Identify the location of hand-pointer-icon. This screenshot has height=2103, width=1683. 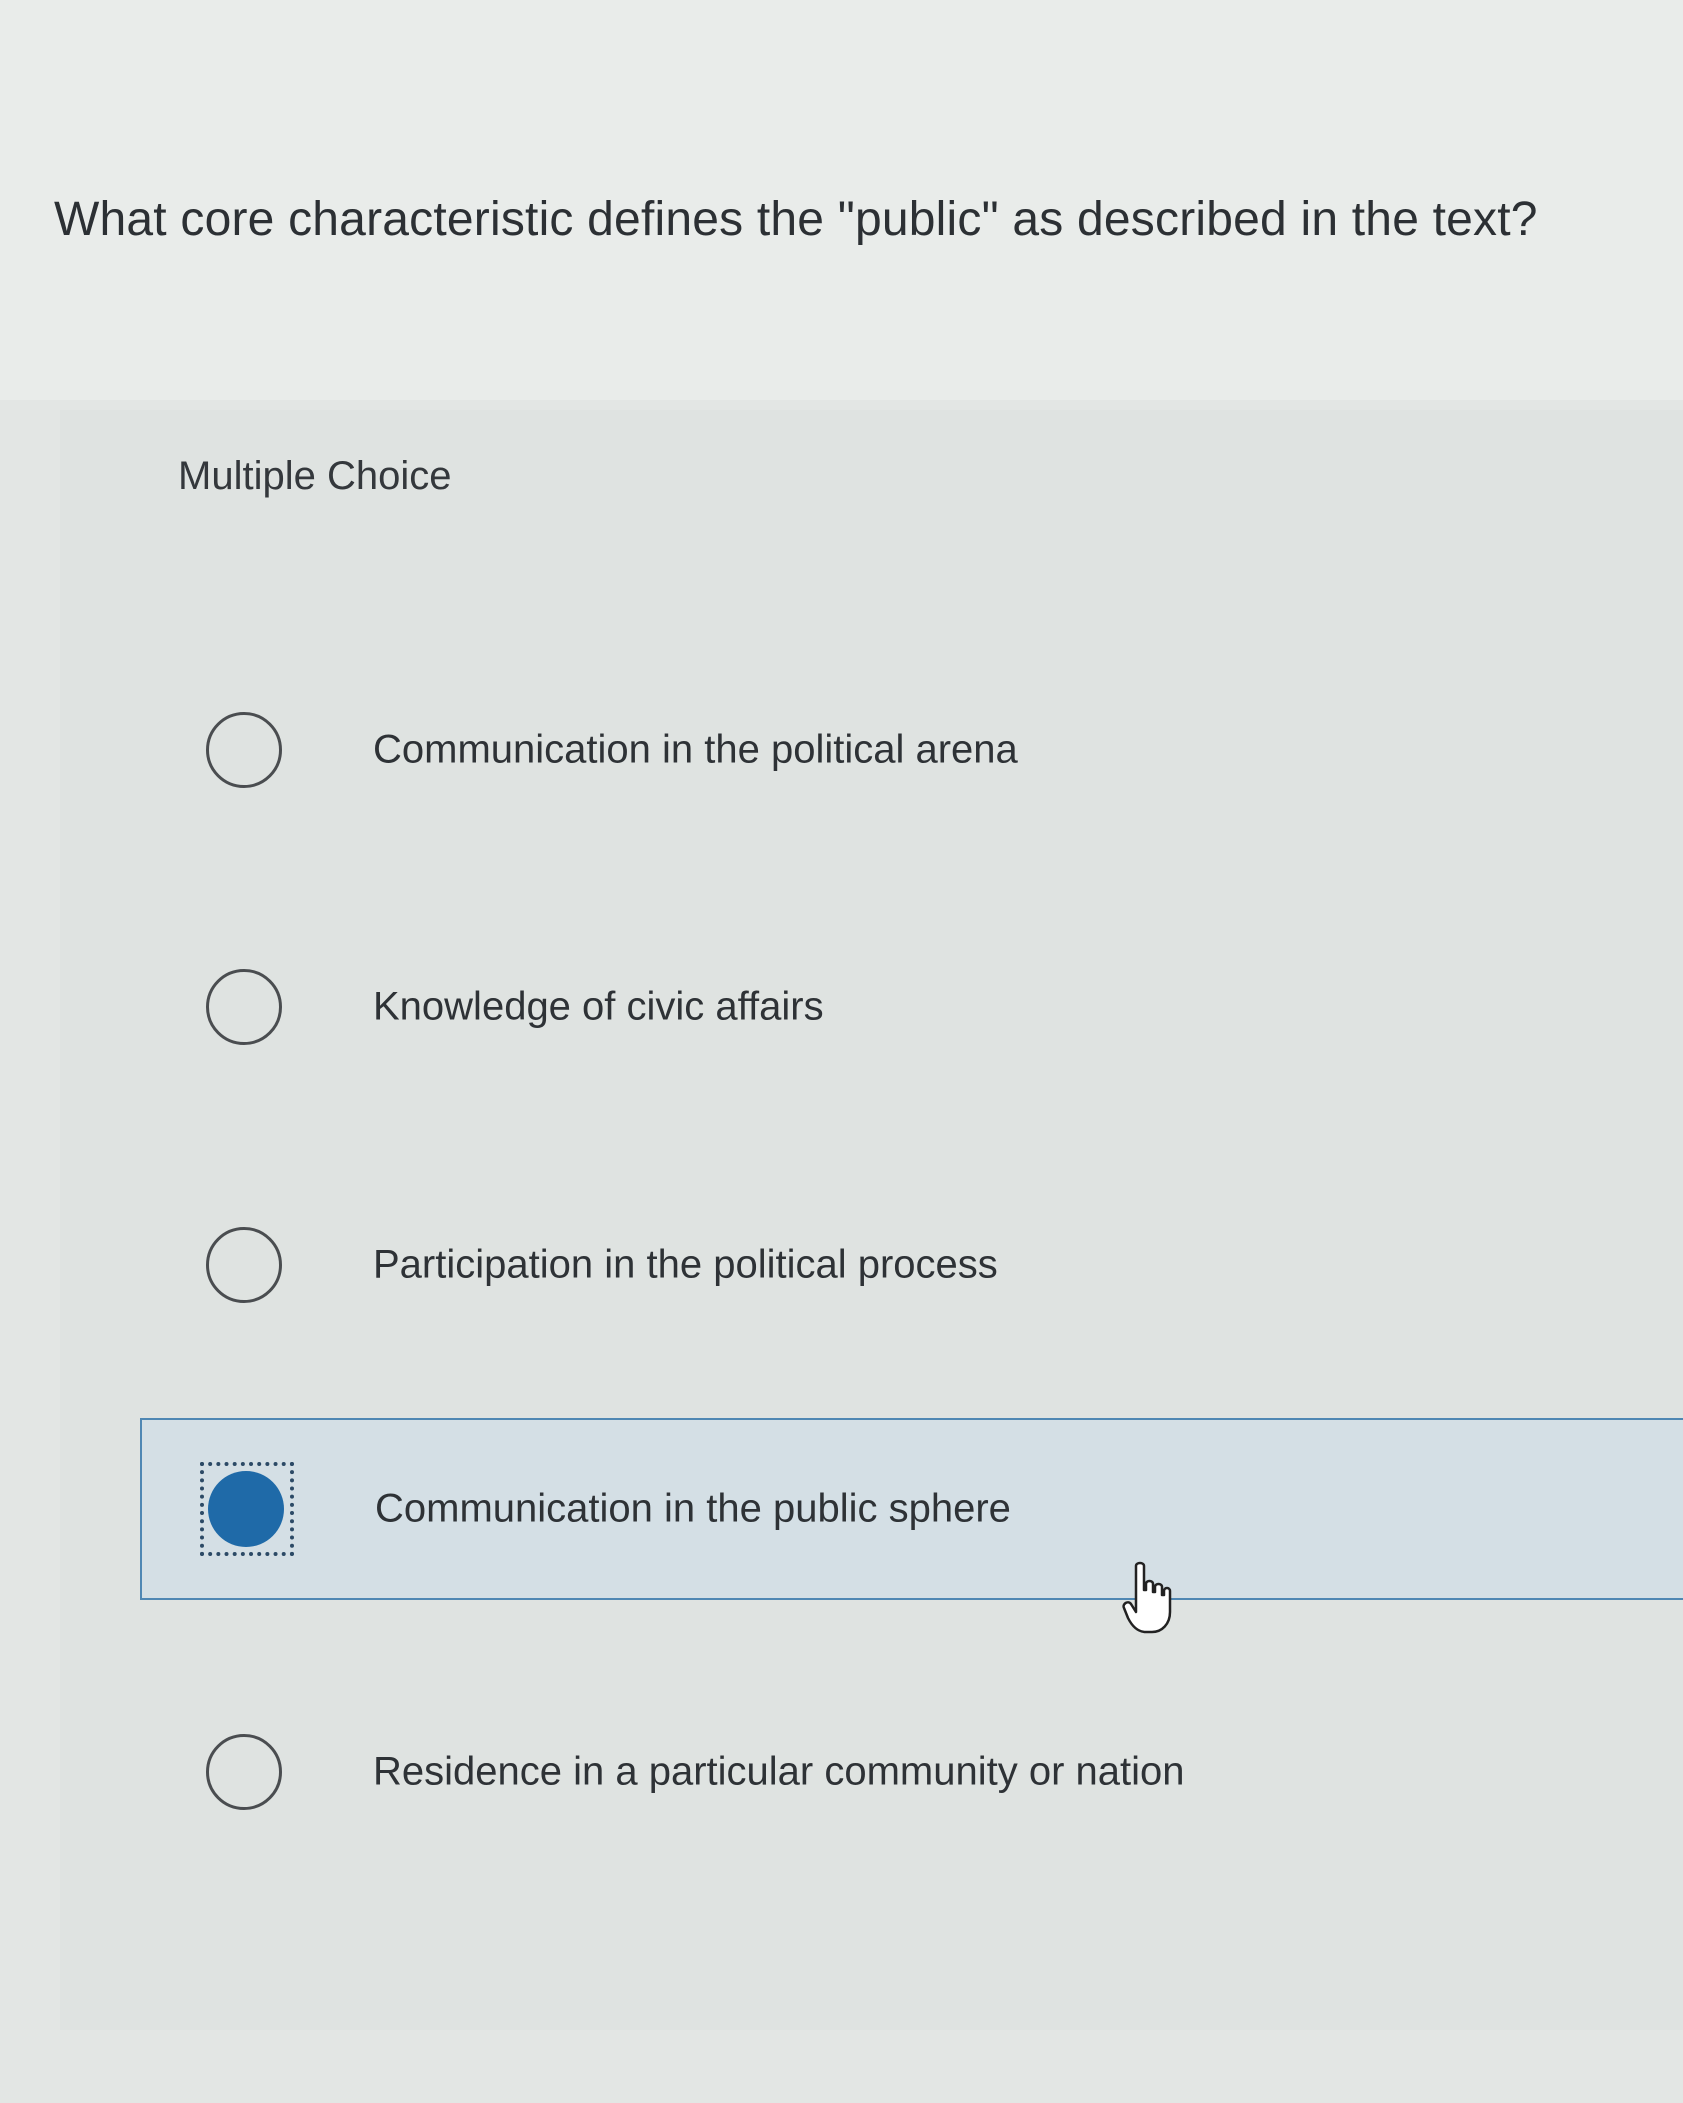
(1147, 1597).